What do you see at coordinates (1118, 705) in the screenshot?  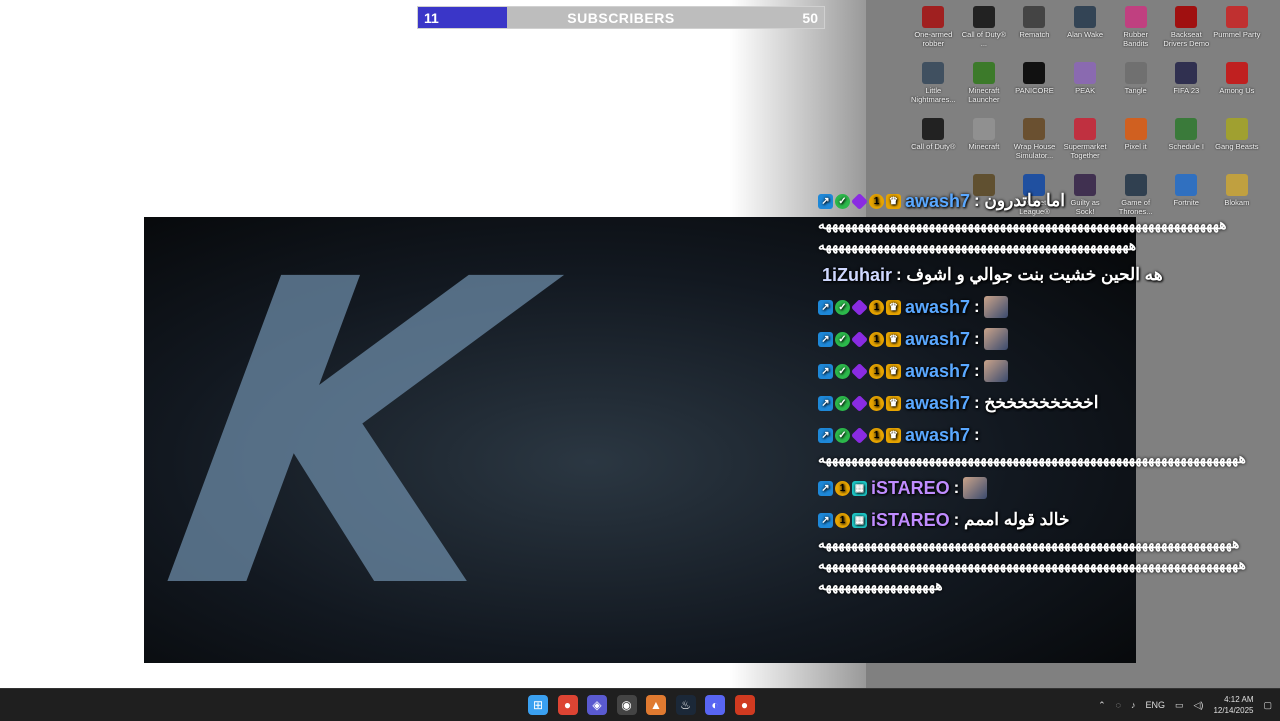 I see `network-icon: ◌` at bounding box center [1118, 705].